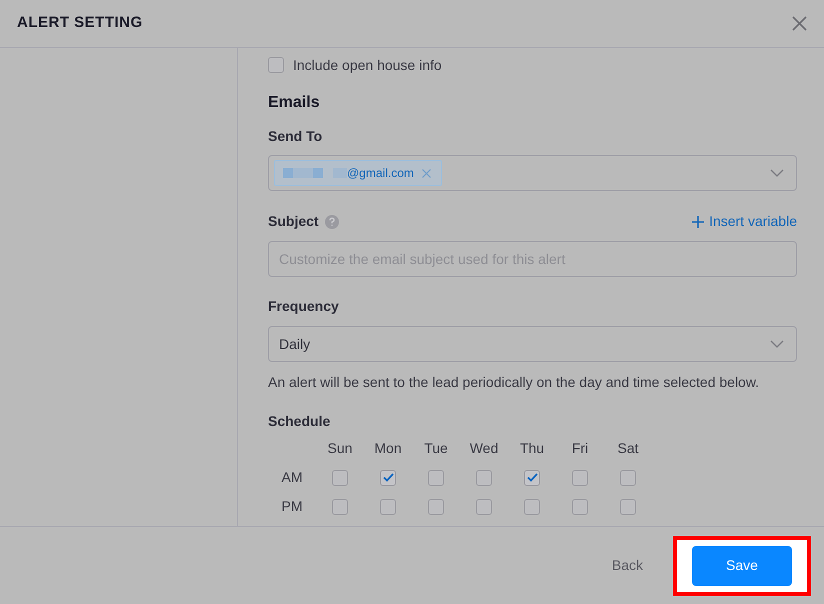  Describe the element at coordinates (292, 477) in the screenshot. I see `time-label: AM` at that location.